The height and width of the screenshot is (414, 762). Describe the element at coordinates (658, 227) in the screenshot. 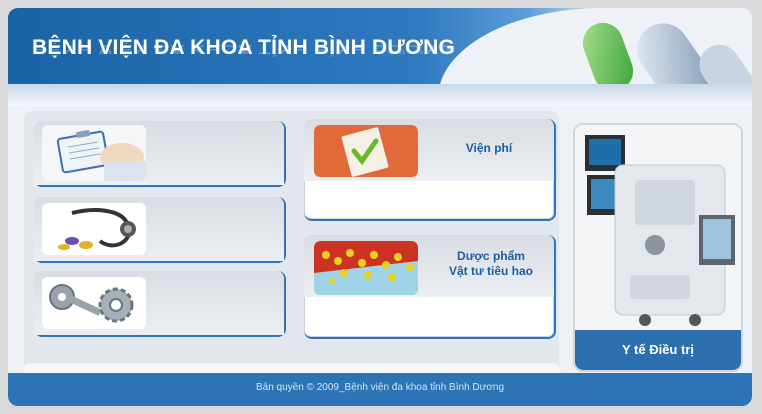

I see `anesthesia-machine-icon` at that location.